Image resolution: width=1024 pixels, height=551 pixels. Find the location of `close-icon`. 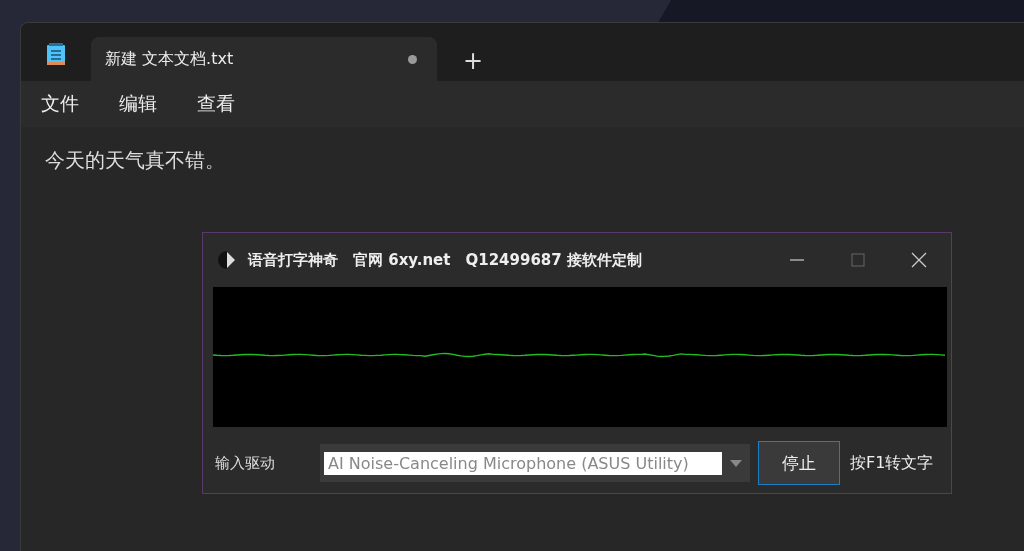

close-icon is located at coordinates (919, 260).